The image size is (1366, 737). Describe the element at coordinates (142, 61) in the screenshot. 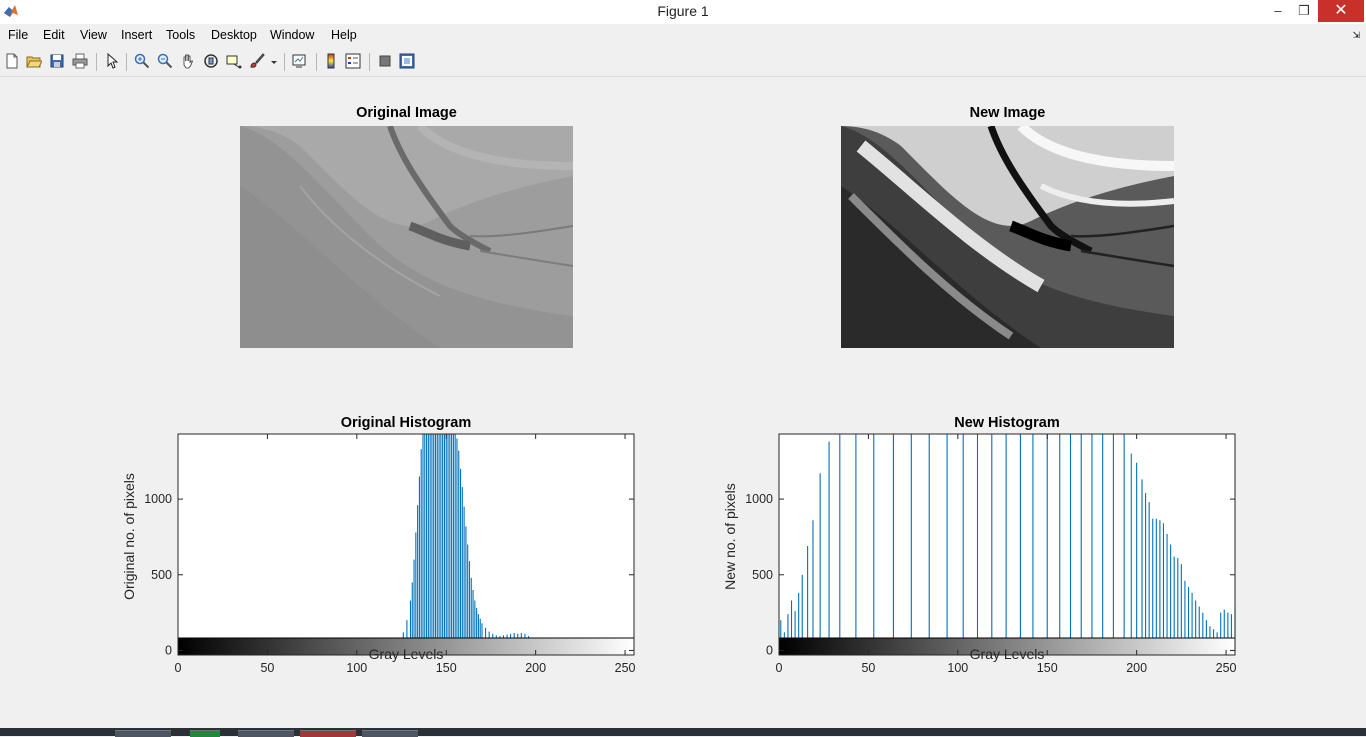

I see `zoom-in-icon` at that location.